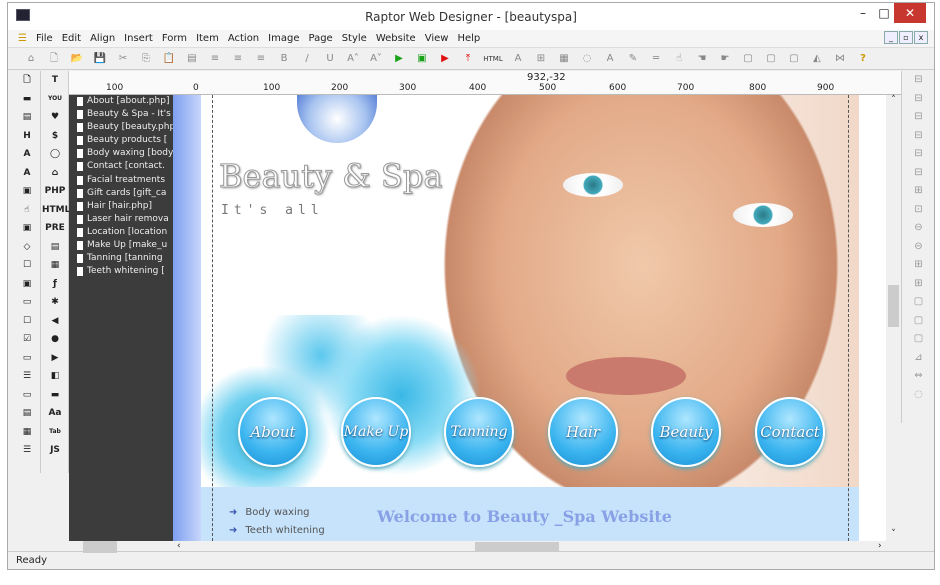 This screenshot has height=585, width=940. I want to click on menu-image: Image, so click(283, 38).